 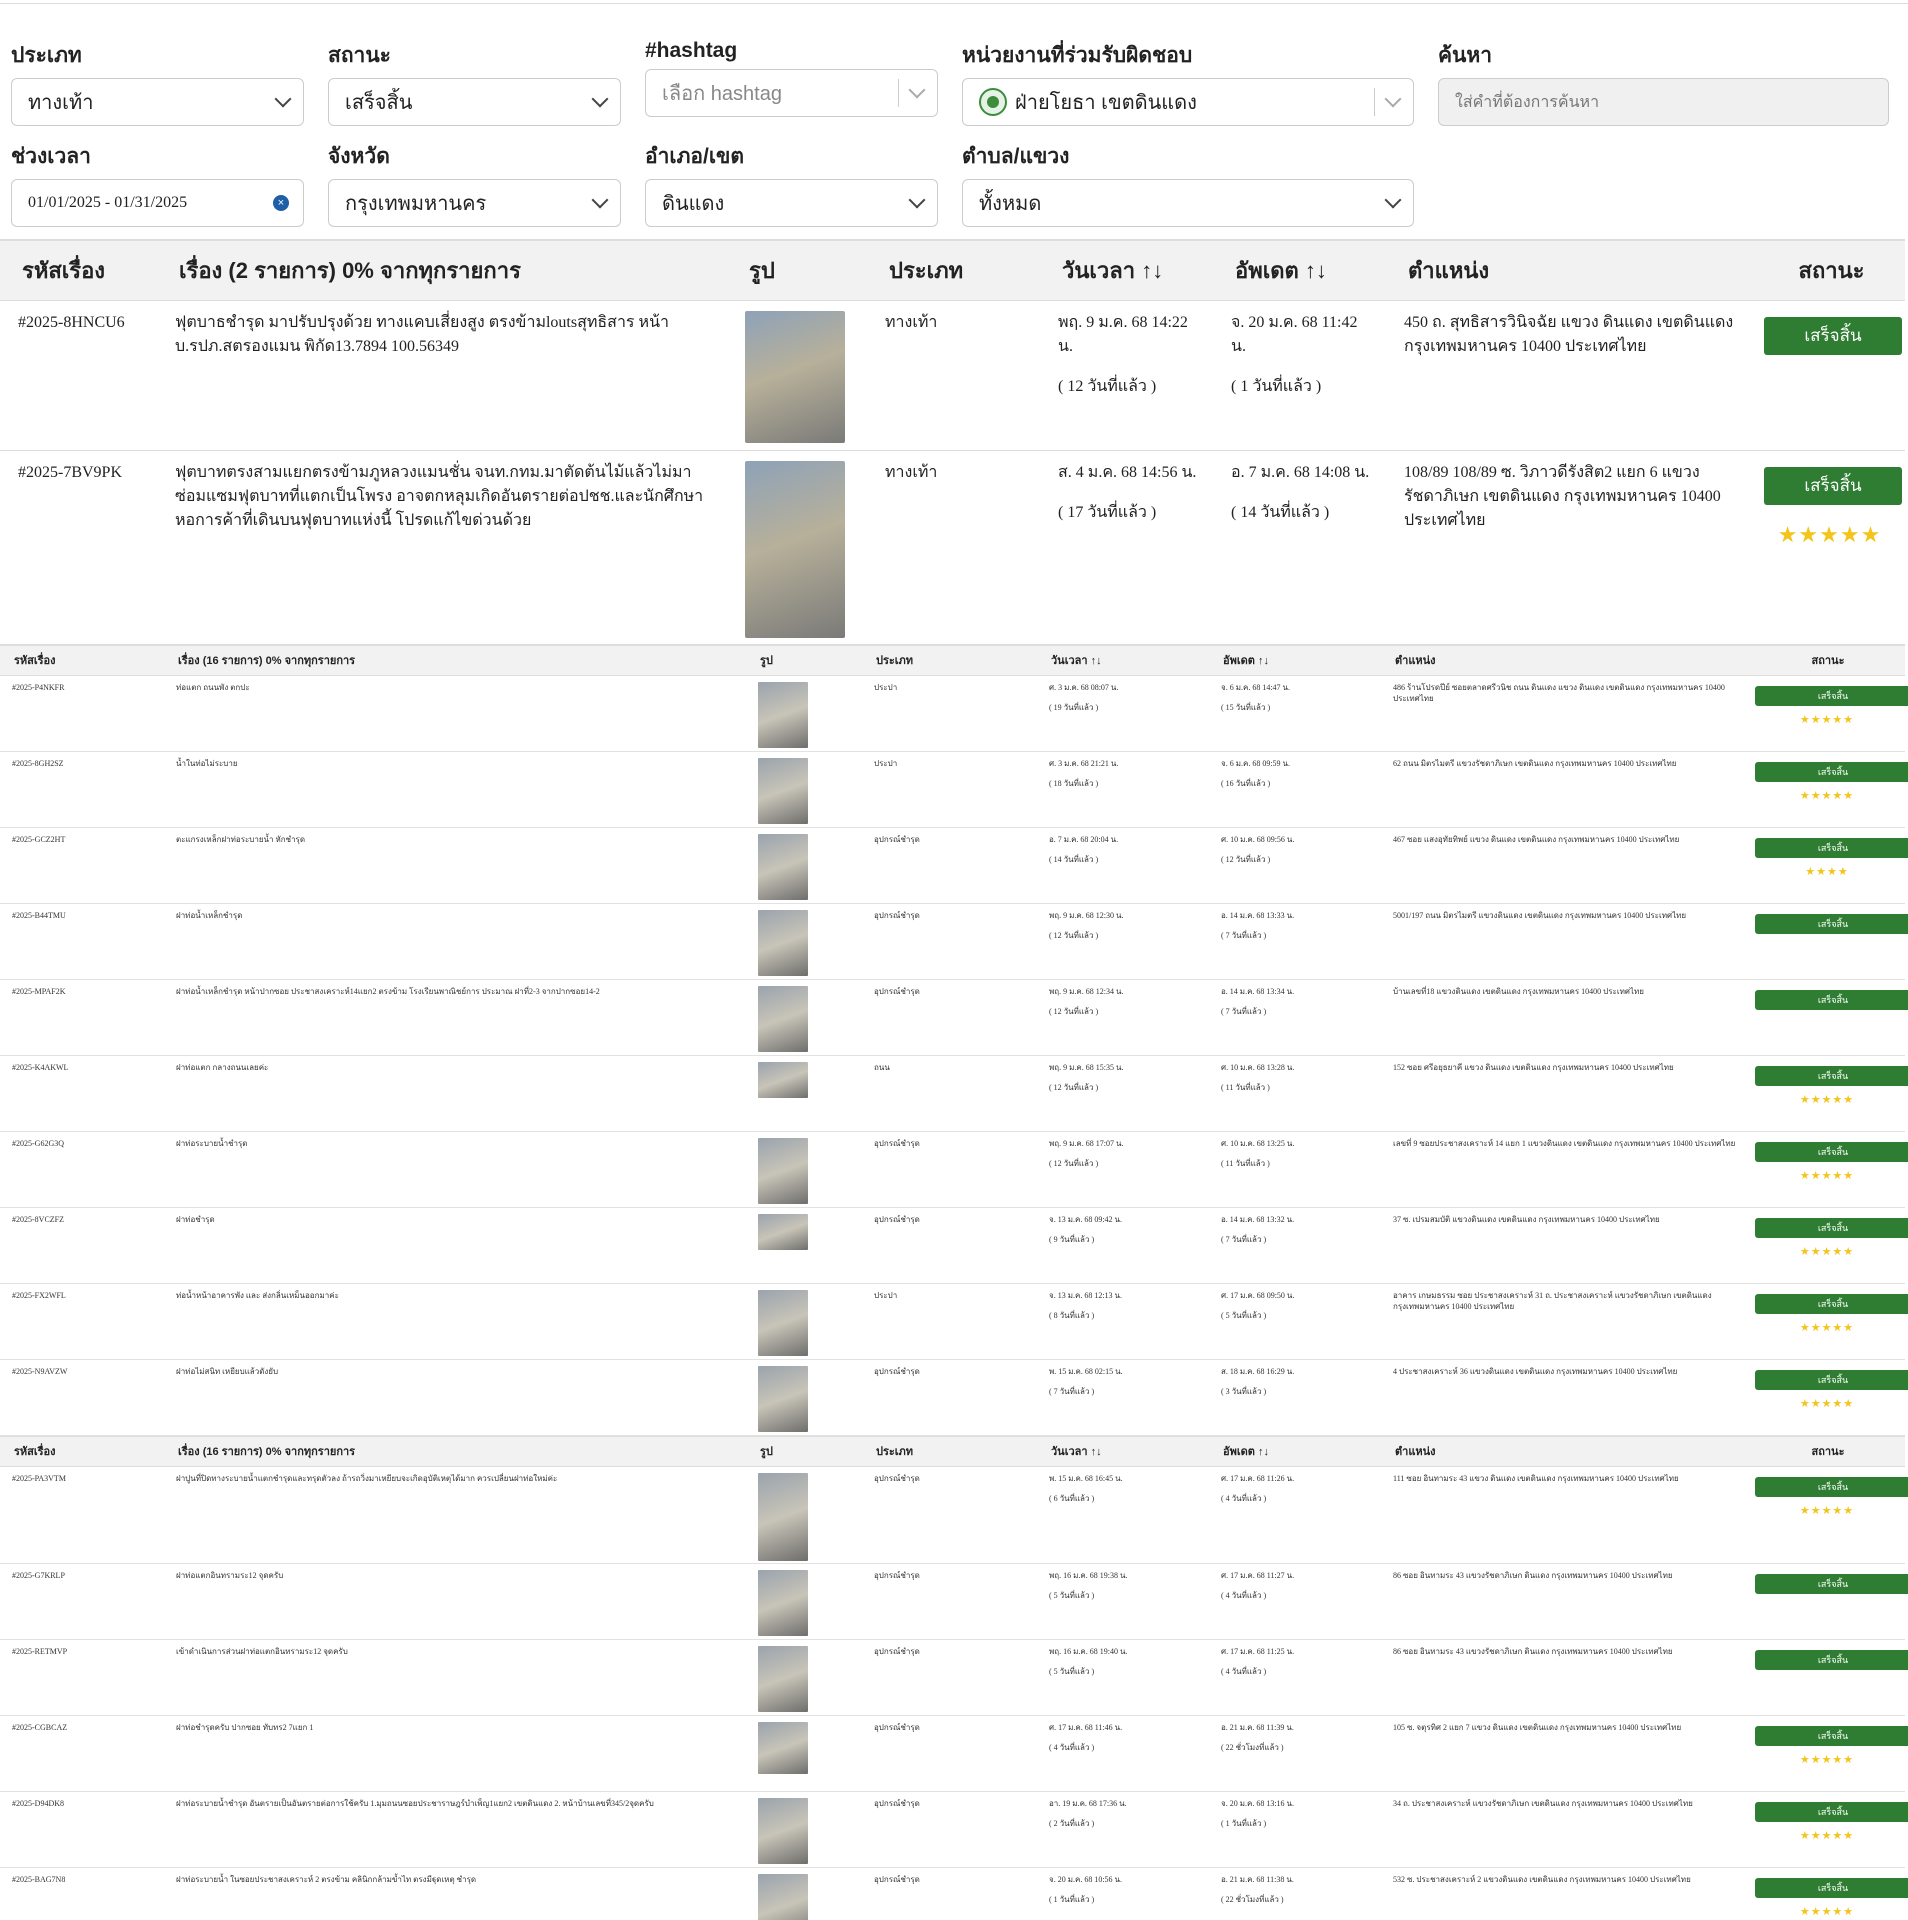 I want to click on issue-updated-cell: จ. 20 ม.ค. 68 11:42 น. ( 1 วันที่แล้ว ), so click(x=1299, y=375).